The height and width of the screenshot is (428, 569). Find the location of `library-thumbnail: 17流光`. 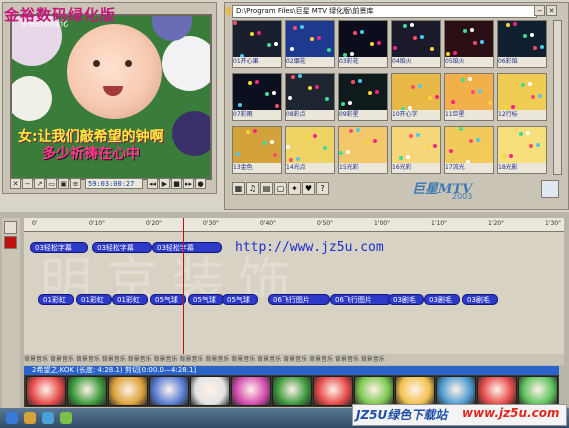

library-thumbnail: 17流光 is located at coordinates (469, 150).